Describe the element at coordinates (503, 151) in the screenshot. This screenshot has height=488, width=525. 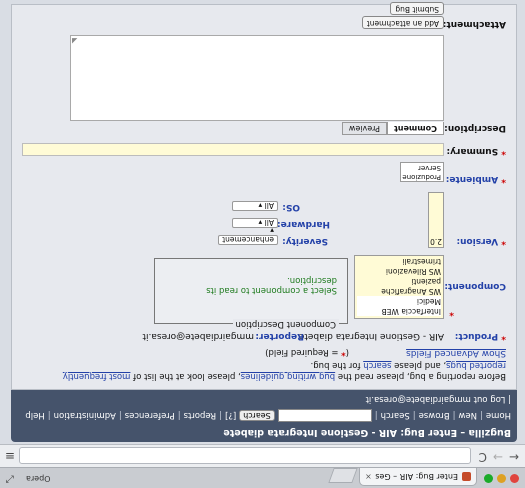
I see `summary-required-star: *` at that location.